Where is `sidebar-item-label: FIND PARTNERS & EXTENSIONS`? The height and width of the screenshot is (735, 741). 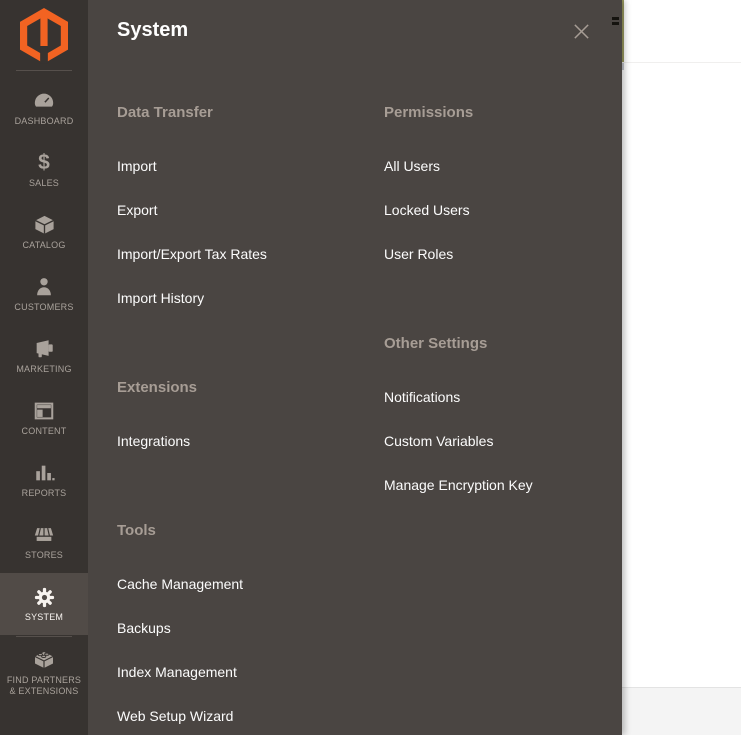 sidebar-item-label: FIND PARTNERS & EXTENSIONS is located at coordinates (44, 685).